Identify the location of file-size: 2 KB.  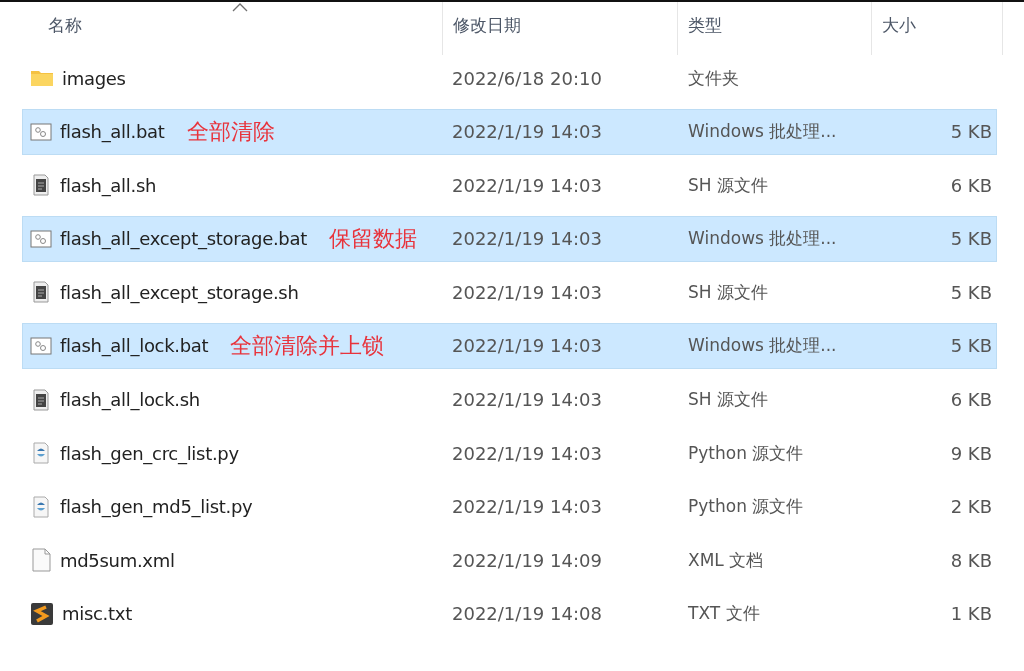
(971, 507).